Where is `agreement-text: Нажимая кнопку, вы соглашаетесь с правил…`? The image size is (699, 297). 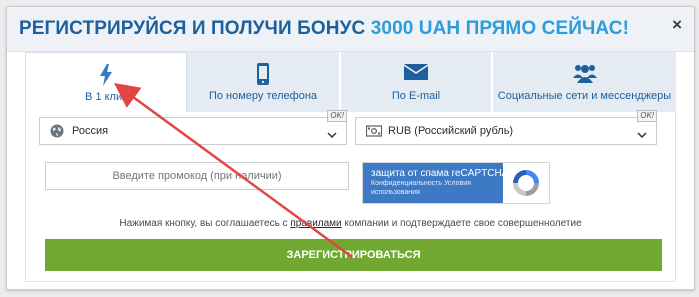 agreement-text: Нажимая кнопку, вы соглашаетесь с правил… is located at coordinates (350, 223).